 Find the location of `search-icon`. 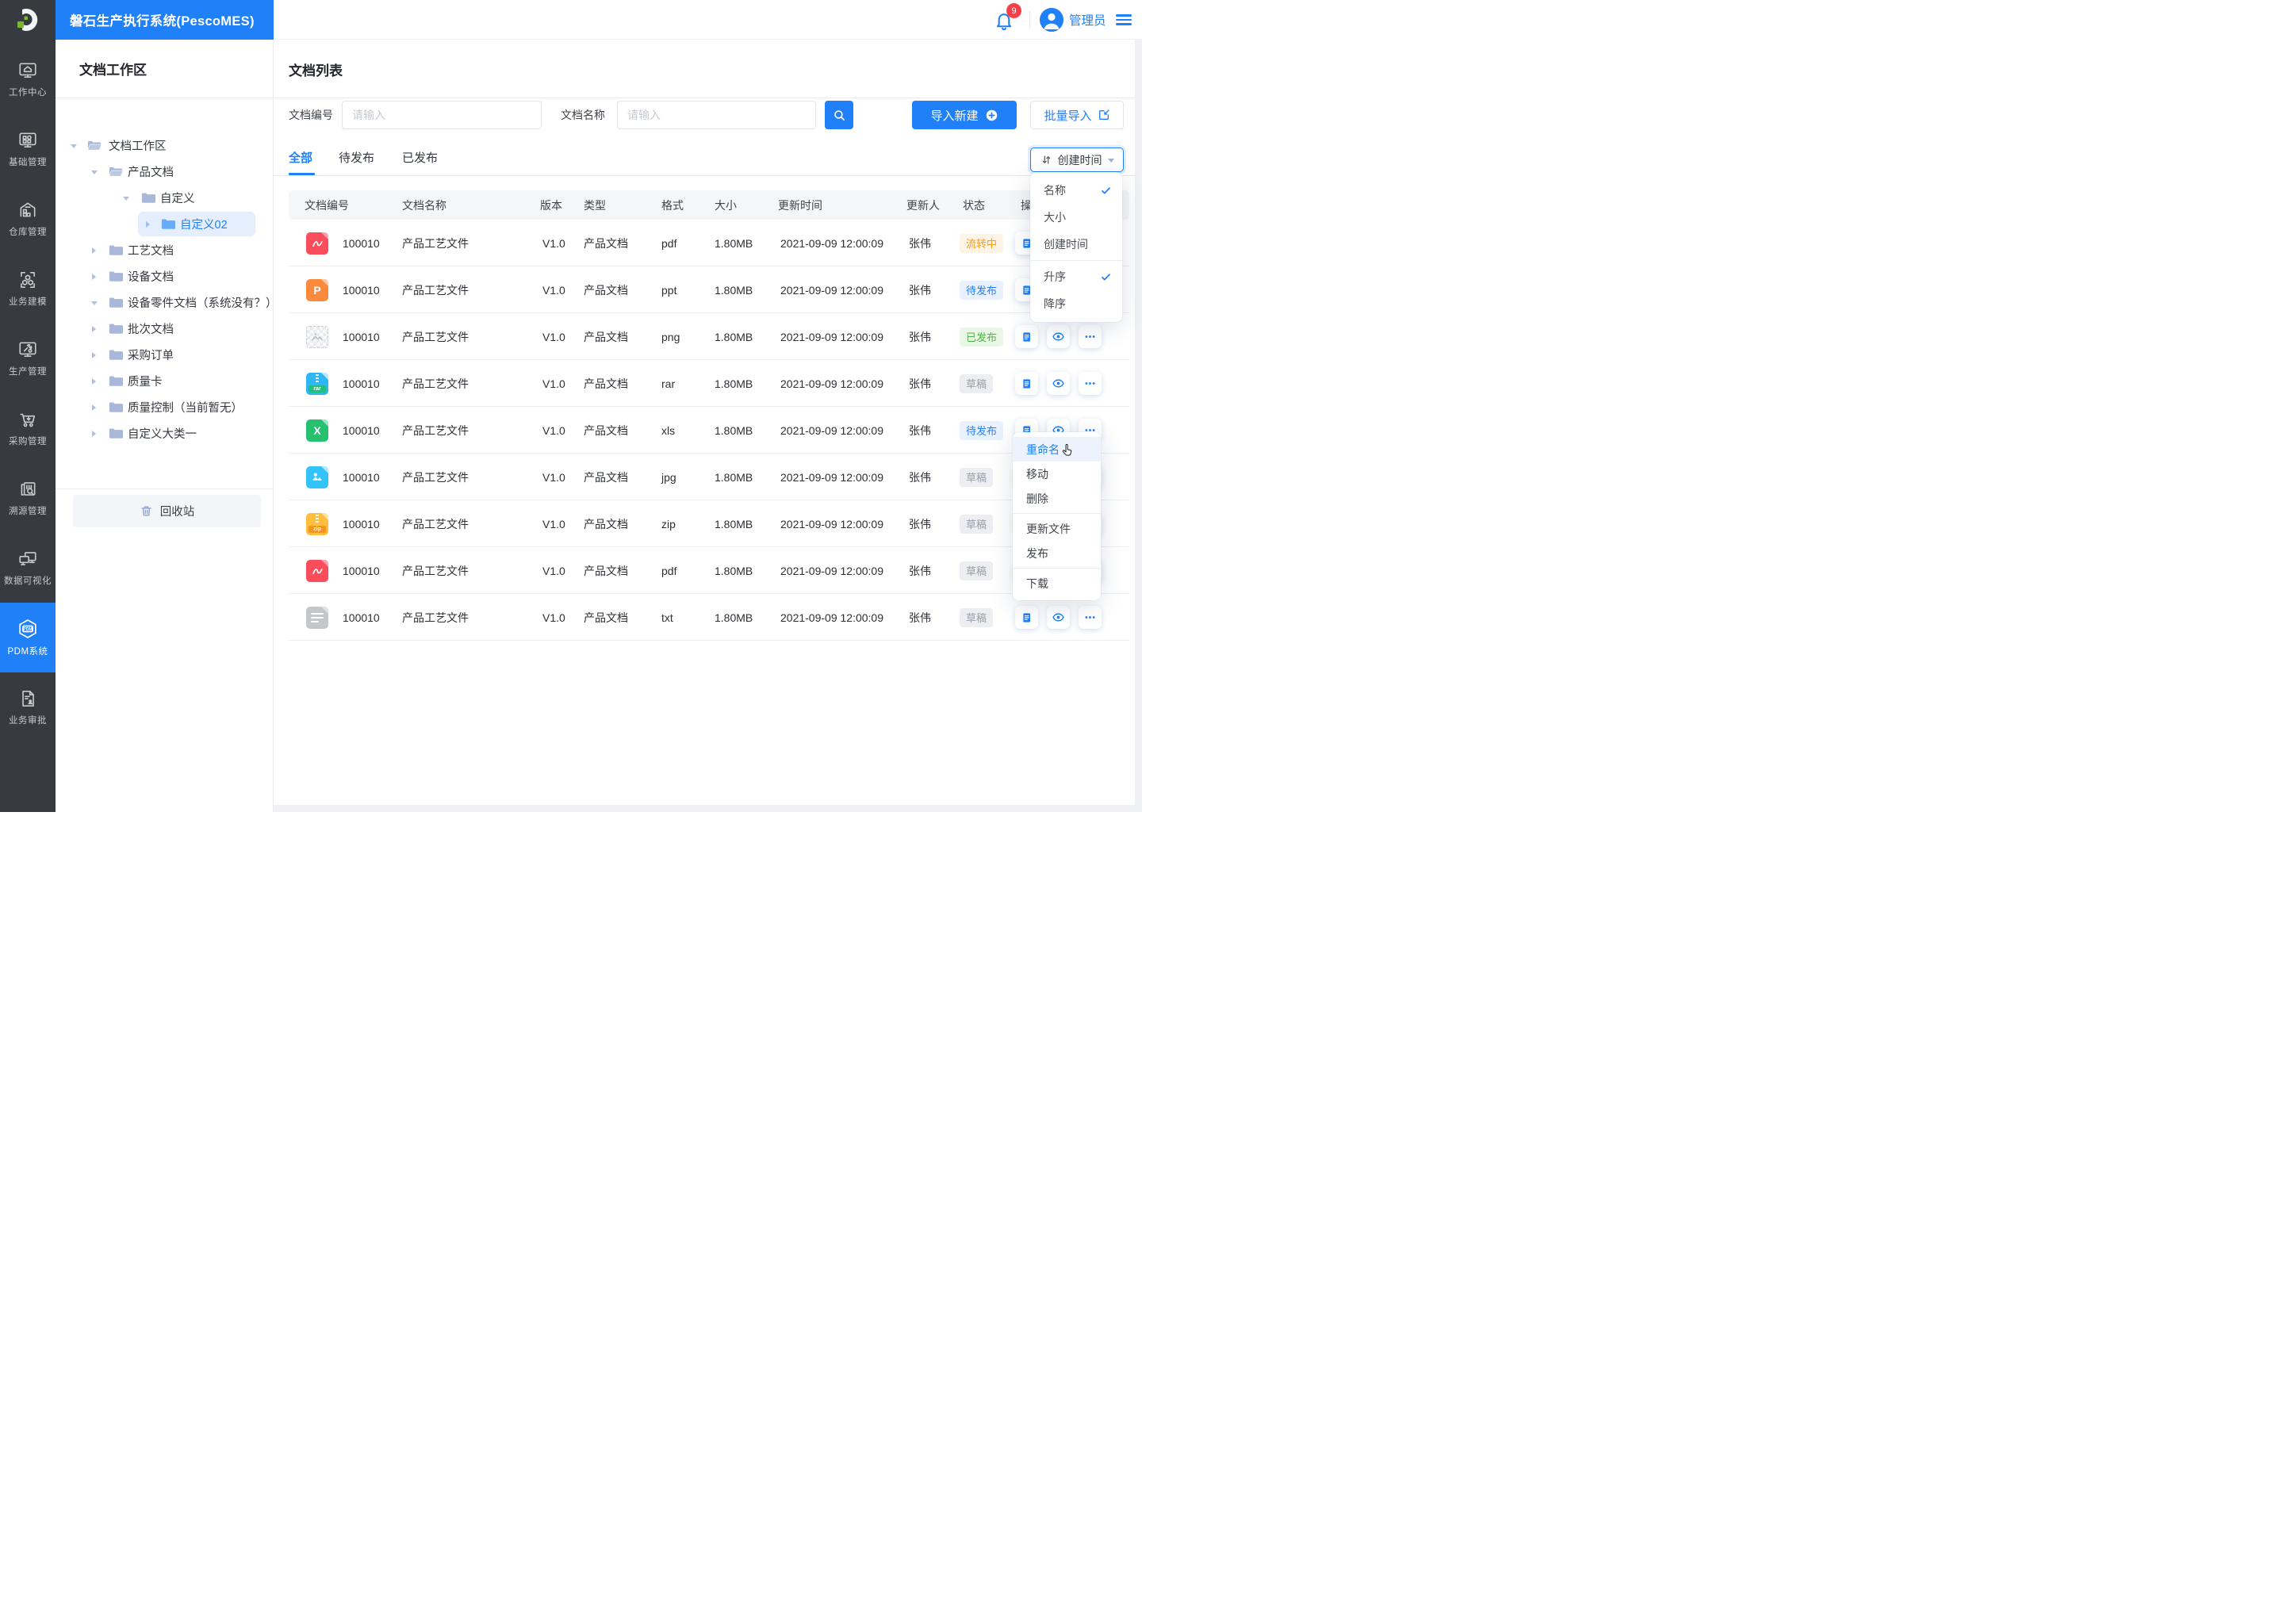

search-icon is located at coordinates (839, 115).